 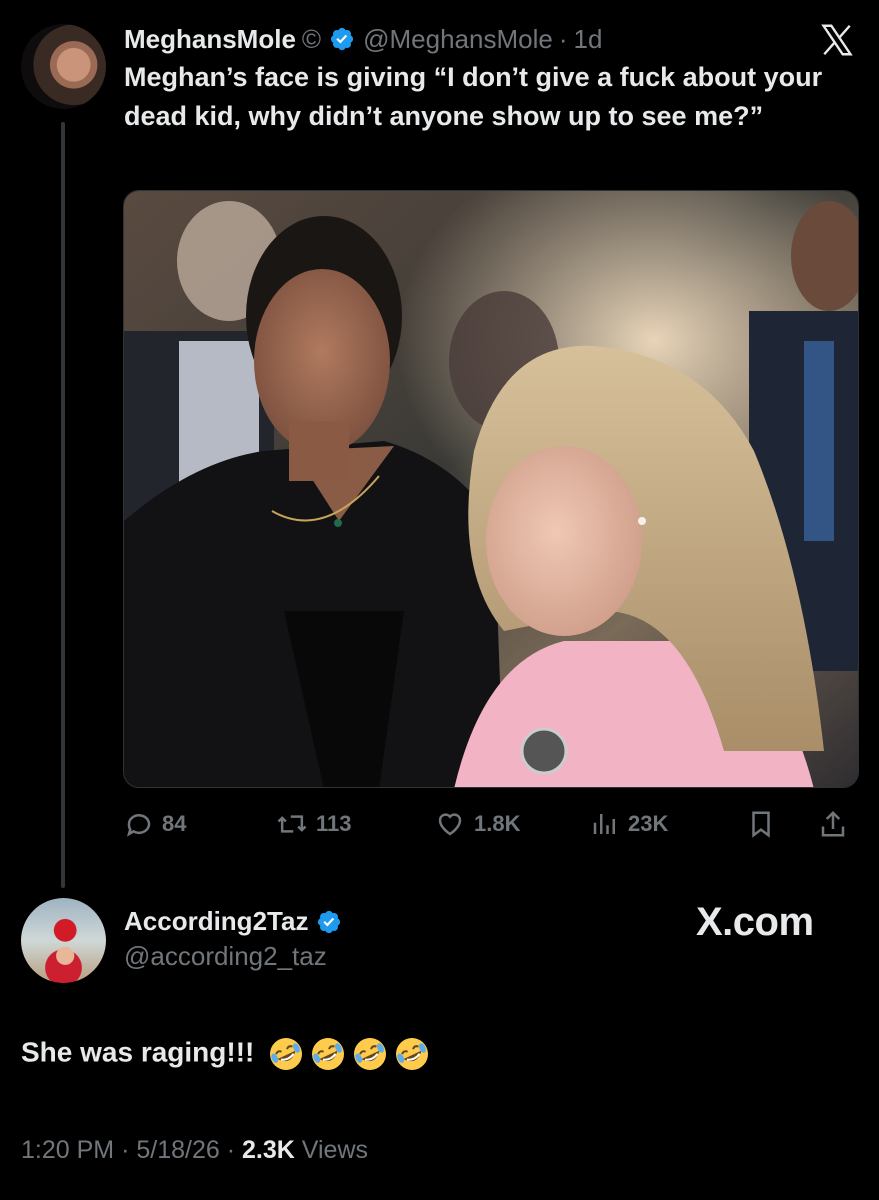 I want to click on views-count: 2.3K, so click(x=268, y=1150).